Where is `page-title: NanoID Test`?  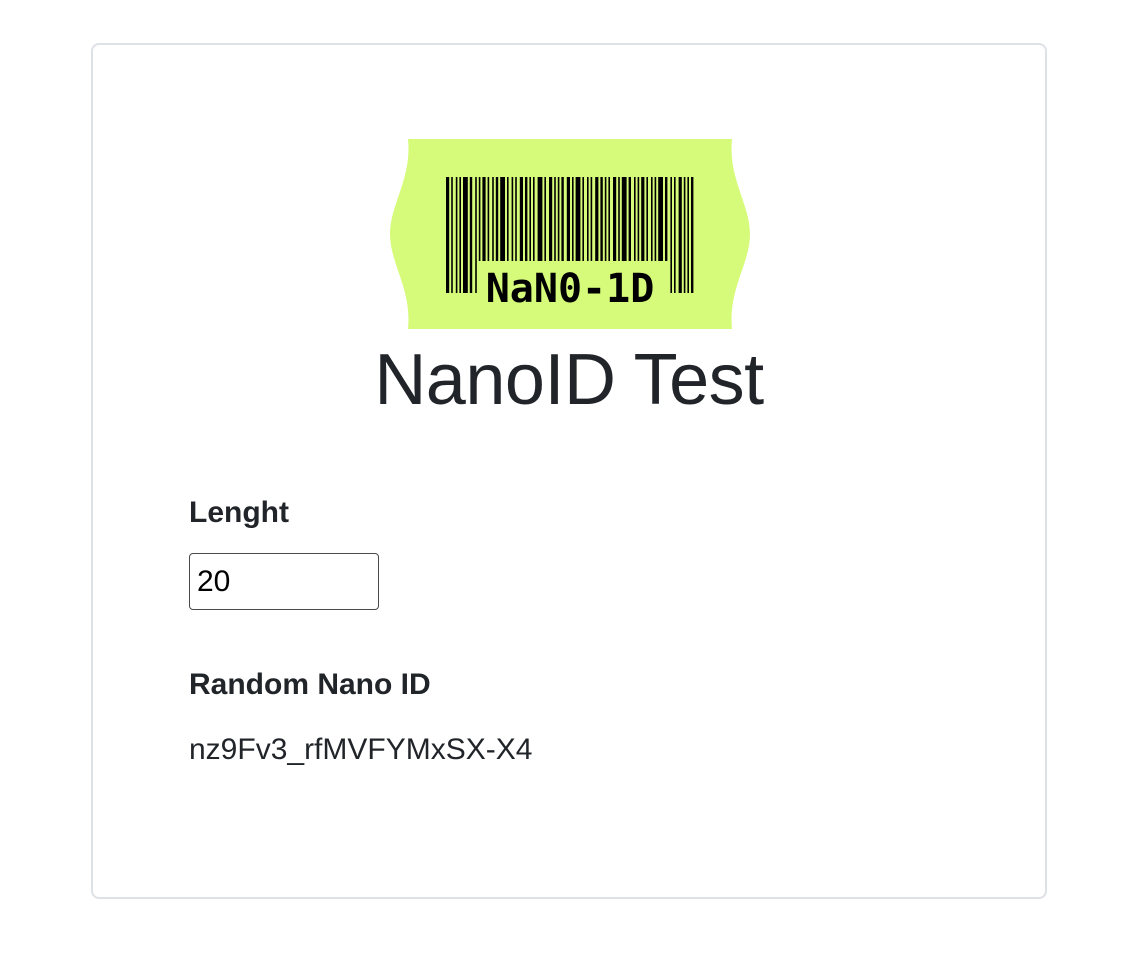
page-title: NanoID Test is located at coordinates (569, 380).